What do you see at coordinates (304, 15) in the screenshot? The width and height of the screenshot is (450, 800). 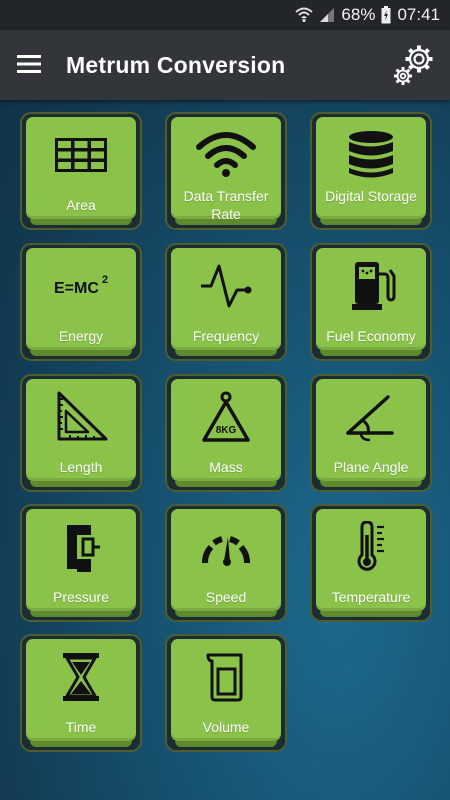 I see `wifi-status-icon` at bounding box center [304, 15].